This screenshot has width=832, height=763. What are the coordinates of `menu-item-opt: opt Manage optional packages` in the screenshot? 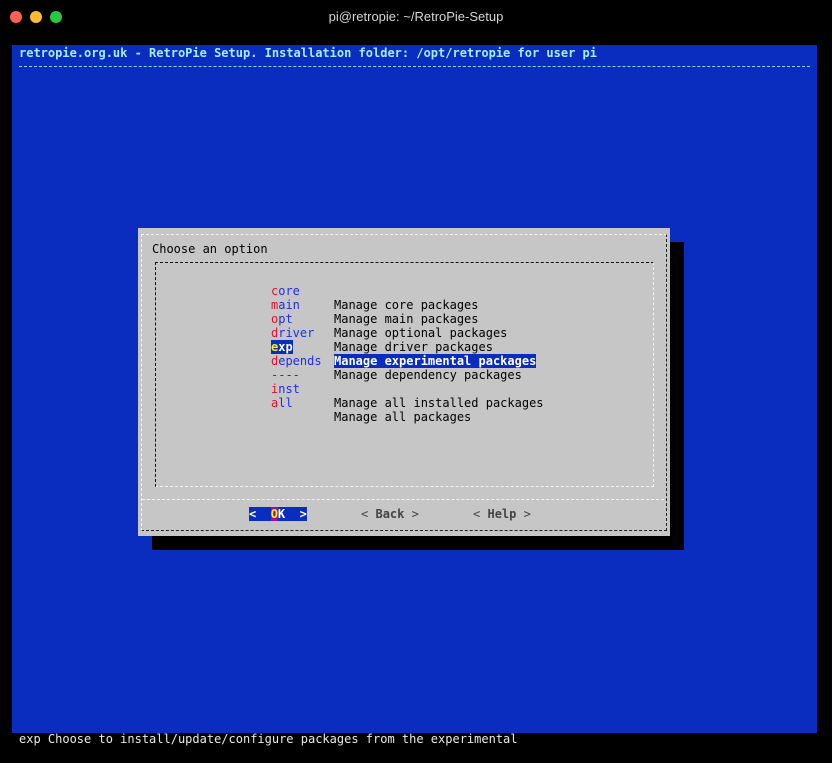 It's located at (331, 319).